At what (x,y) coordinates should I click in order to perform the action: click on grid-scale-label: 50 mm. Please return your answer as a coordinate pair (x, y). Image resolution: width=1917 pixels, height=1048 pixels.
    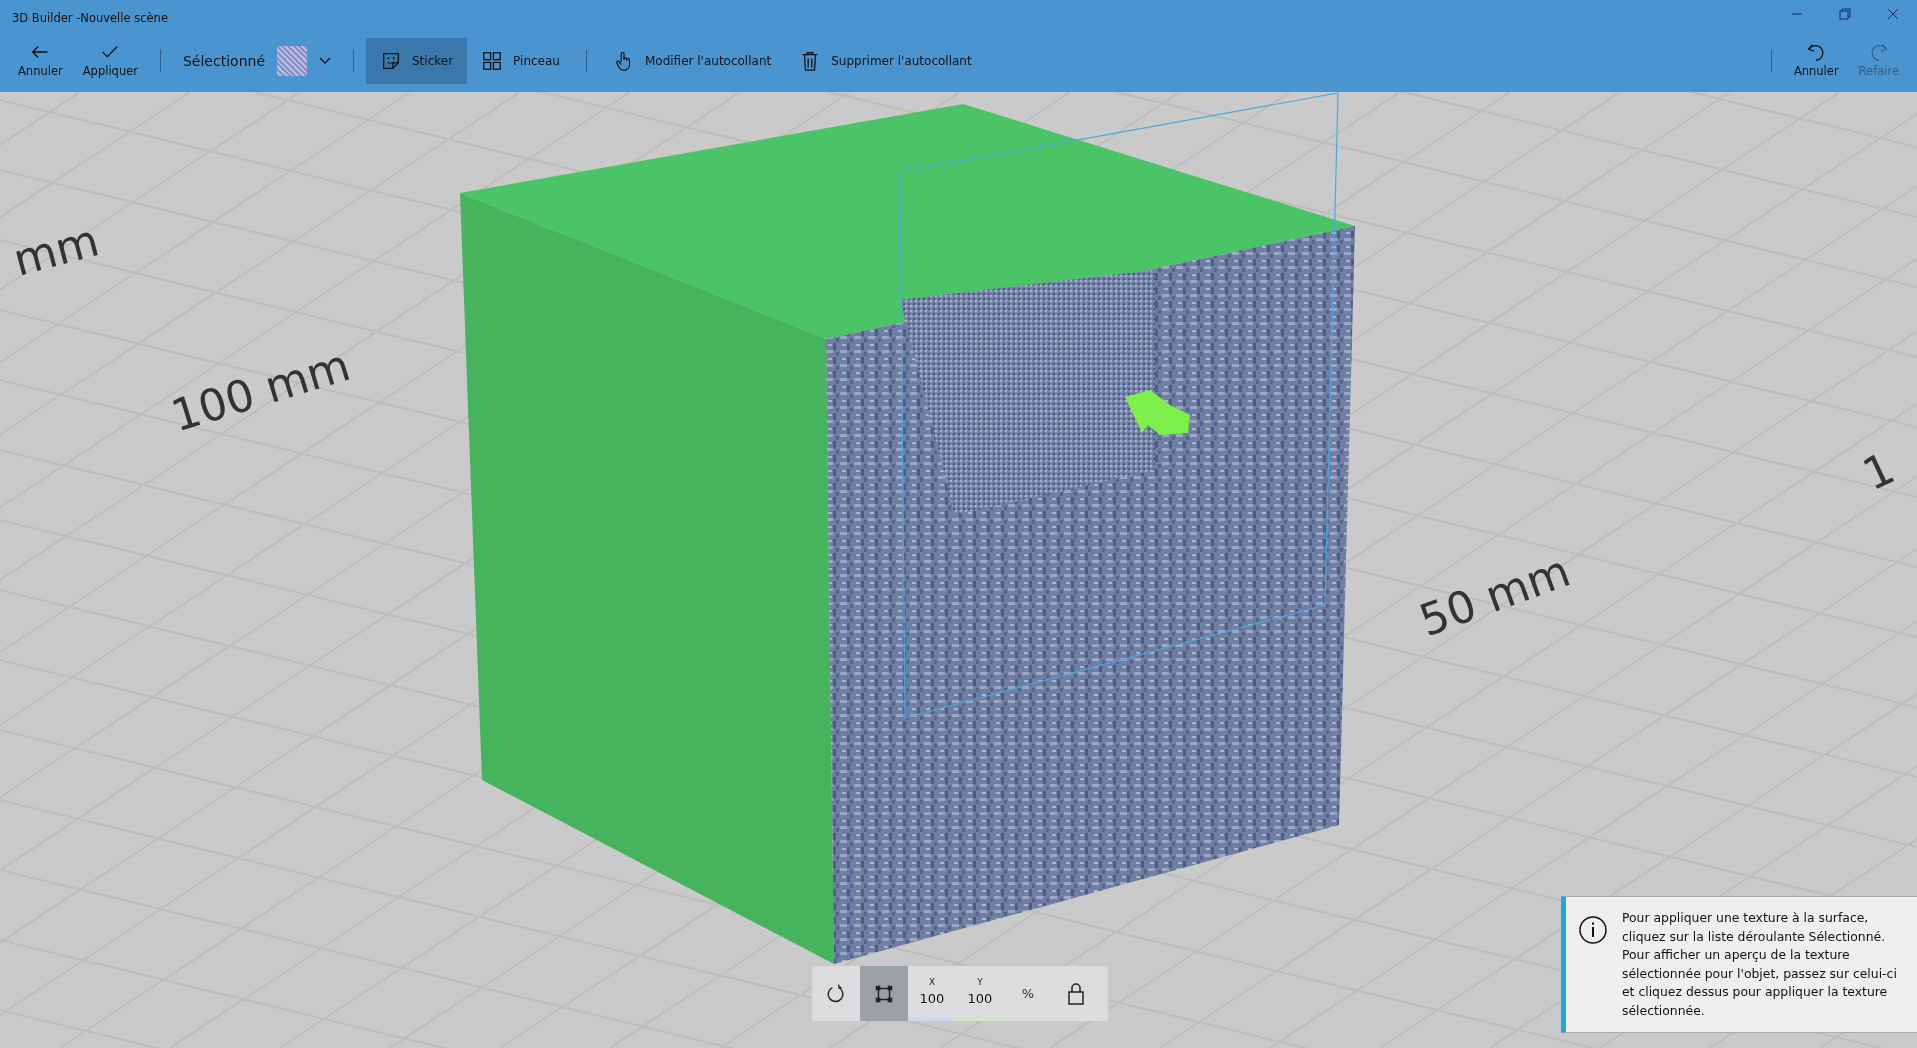
    Looking at the image, I should click on (1494, 595).